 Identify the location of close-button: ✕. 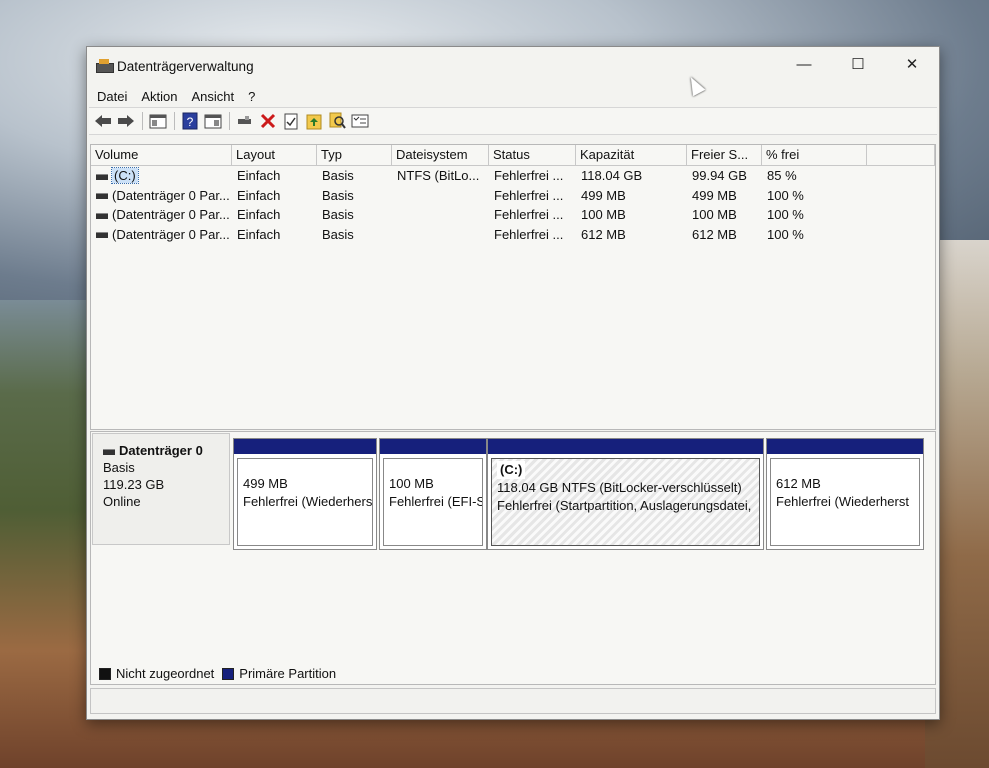
(912, 64).